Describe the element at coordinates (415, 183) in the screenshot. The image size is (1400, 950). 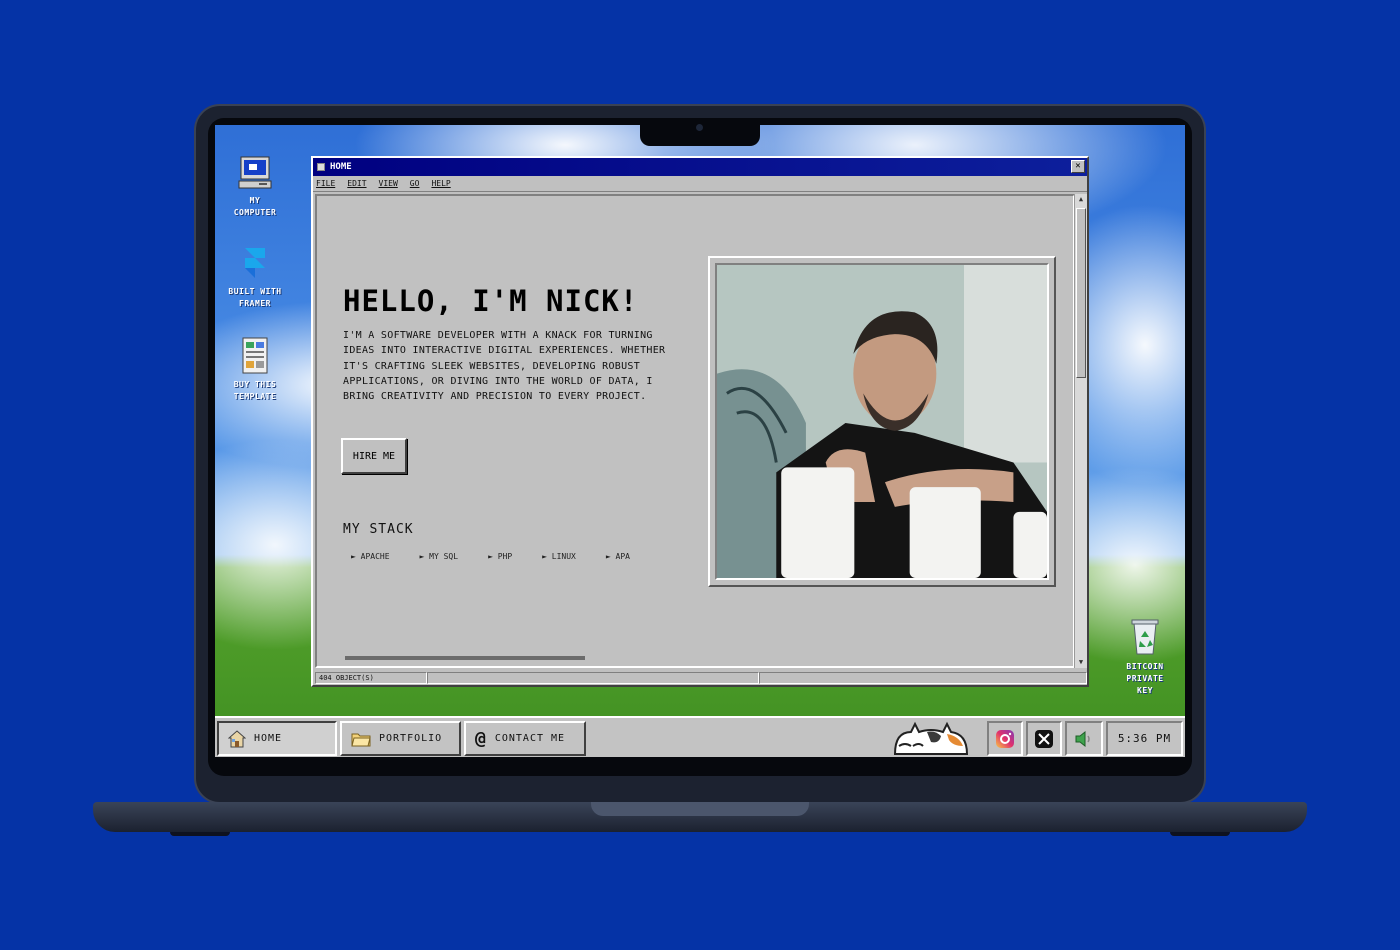
I see `menu-go: GO` at that location.